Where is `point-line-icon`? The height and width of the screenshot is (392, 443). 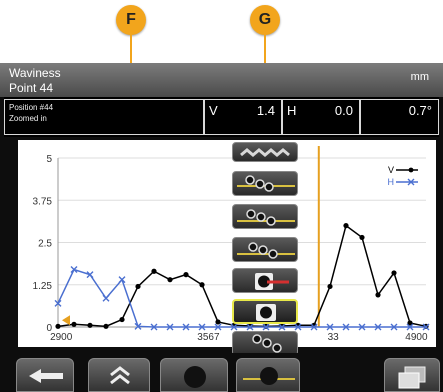 point-line-icon is located at coordinates (269, 376).